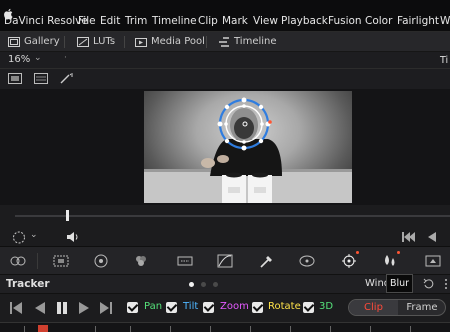 This screenshot has height=332, width=450. I want to click on menu-playback: Playback, so click(304, 21).